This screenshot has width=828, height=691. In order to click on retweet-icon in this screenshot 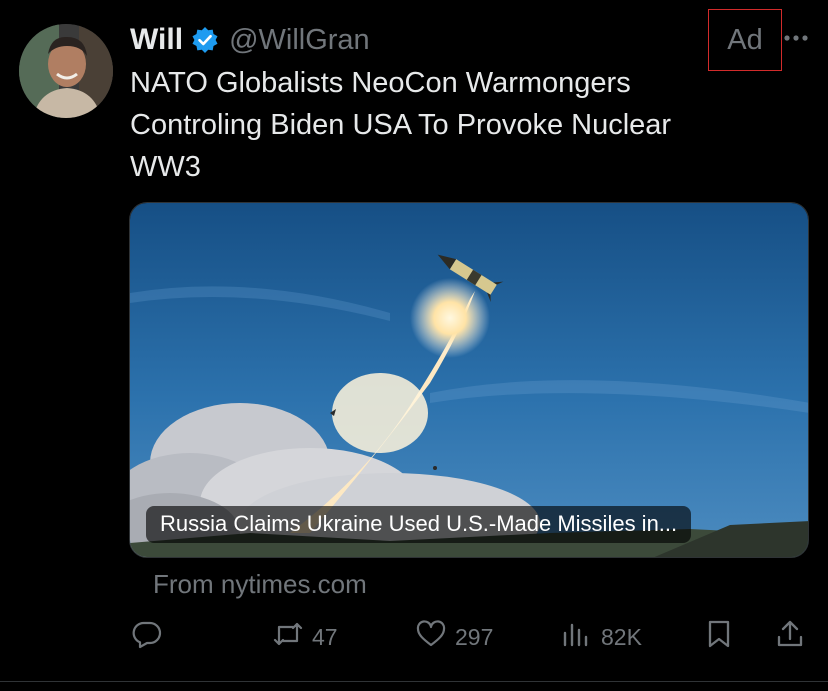, I will do `click(288, 637)`.